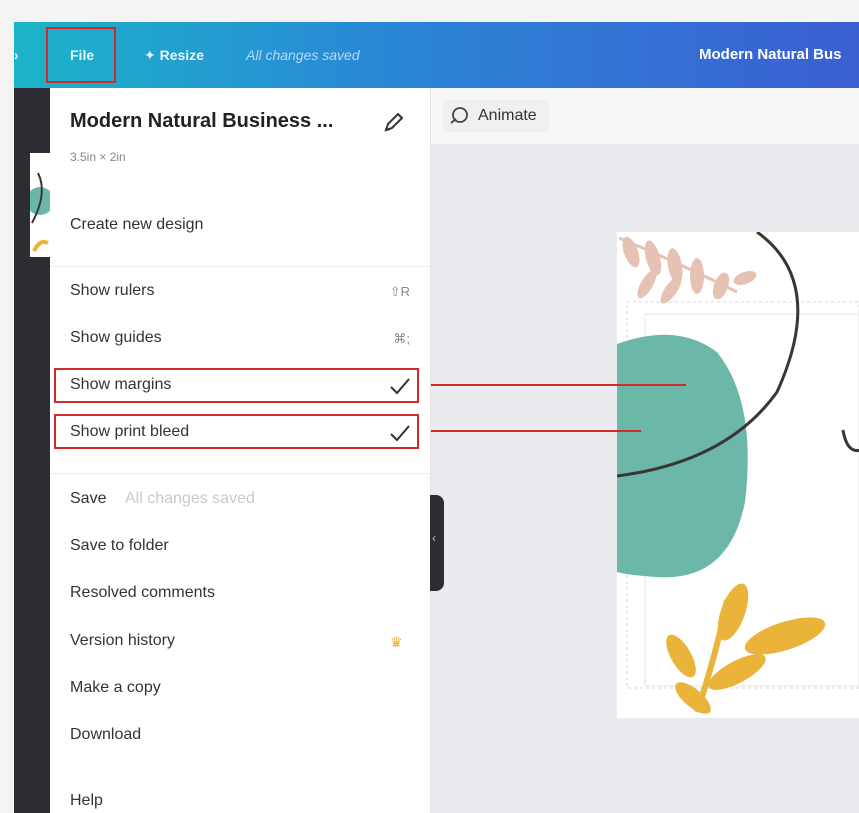  What do you see at coordinates (682, 456) in the screenshot?
I see `teal-shape` at bounding box center [682, 456].